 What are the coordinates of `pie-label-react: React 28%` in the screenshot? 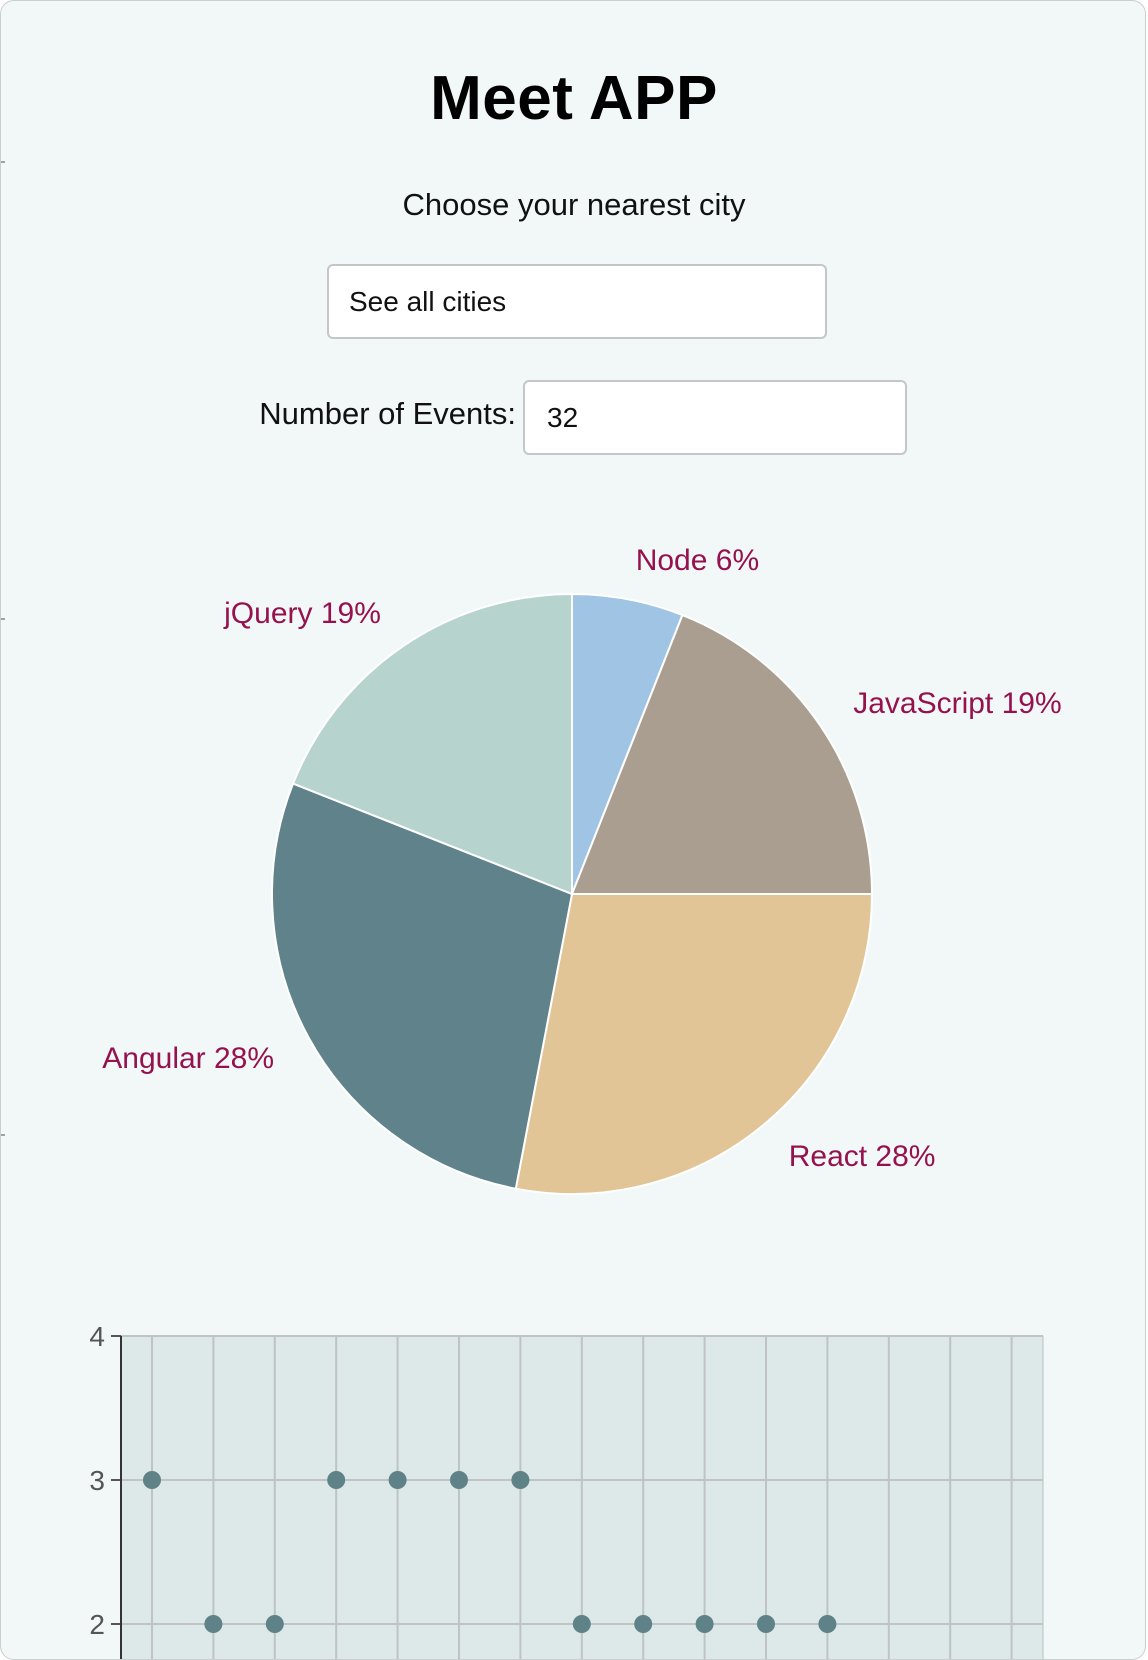 It's located at (862, 1156).